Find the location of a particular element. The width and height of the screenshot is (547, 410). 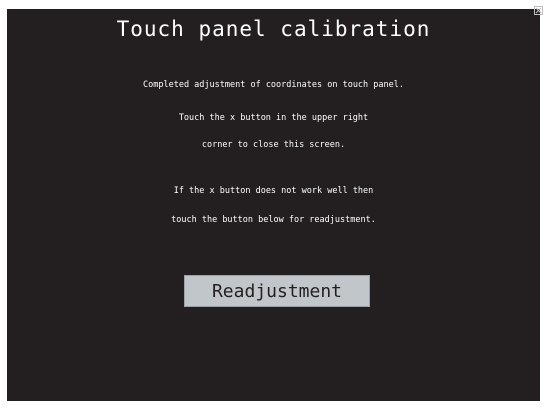

readjustment-button: Readjustment is located at coordinates (277, 291).